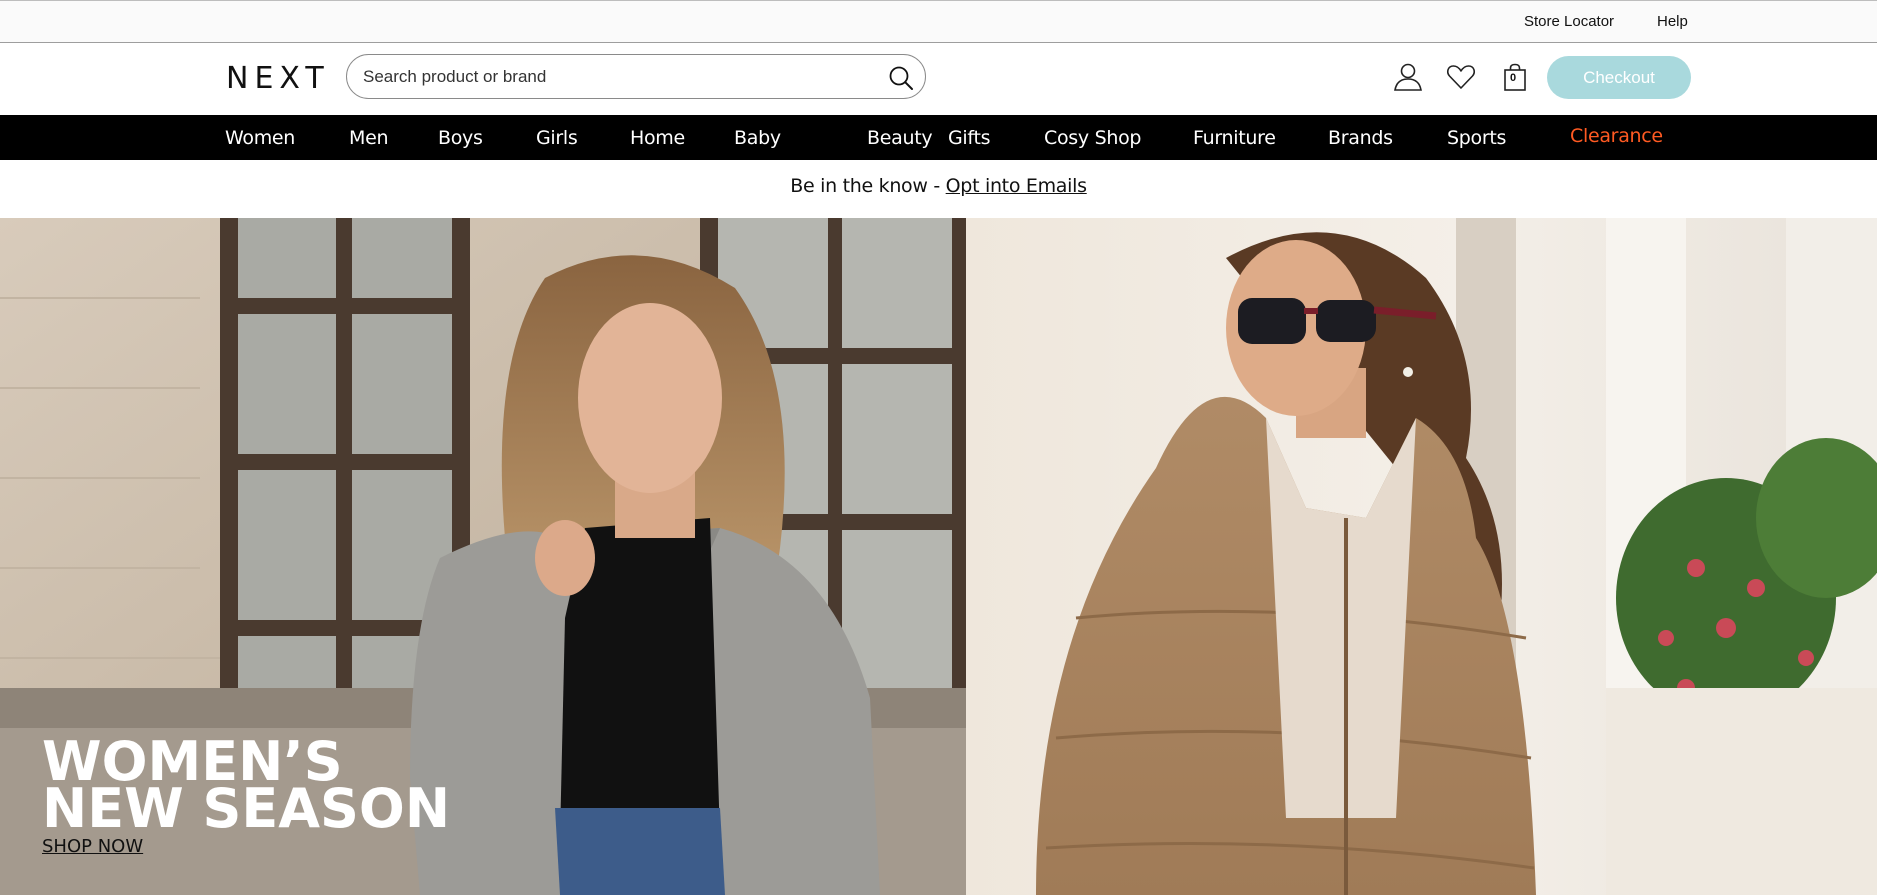  What do you see at coordinates (1234, 138) in the screenshot?
I see `nav-item-furniture: Furniture` at bounding box center [1234, 138].